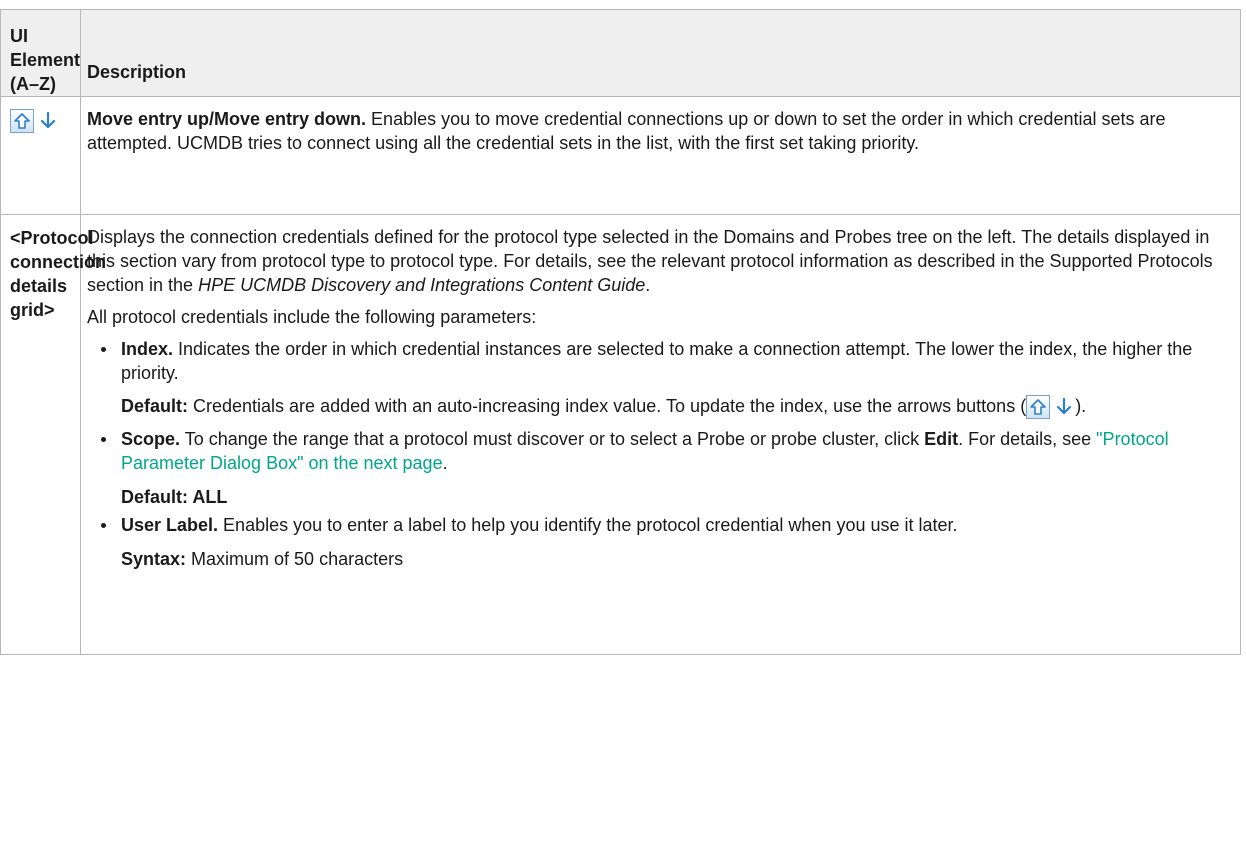  I want to click on arrow-buttons-inline, so click(1050, 407).